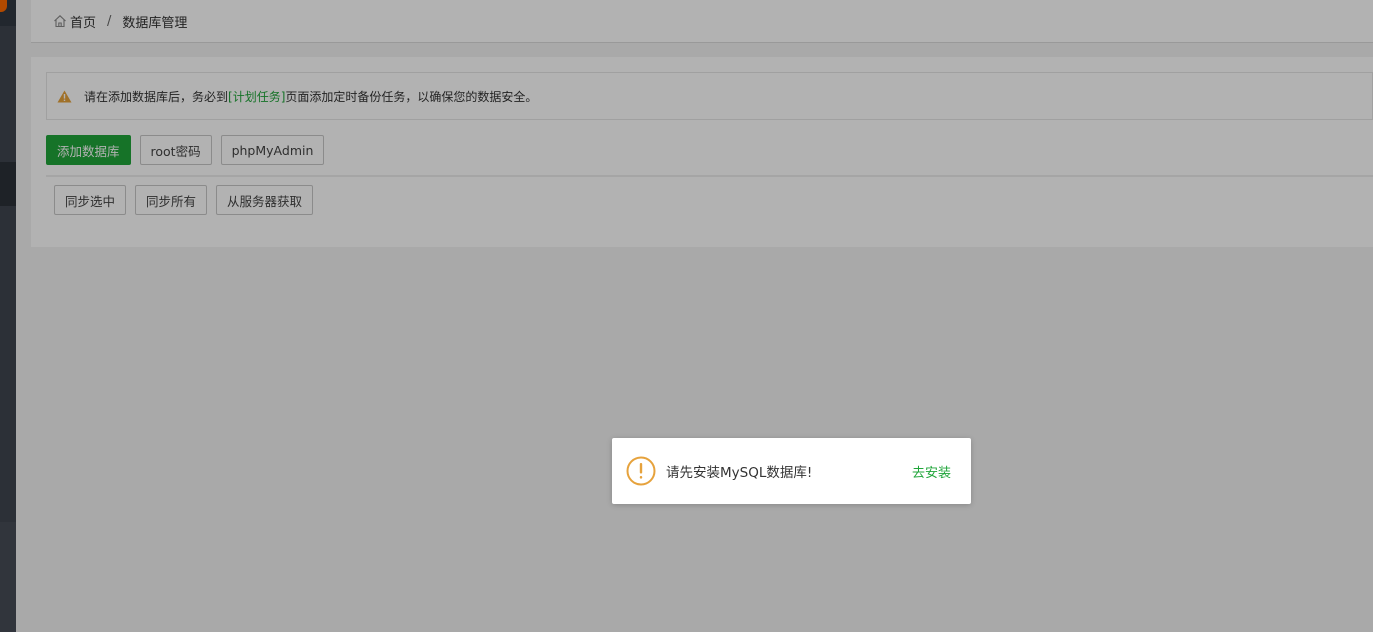 This screenshot has width=1373, height=632. What do you see at coordinates (739, 473) in the screenshot?
I see `dialog-message: 请先安装MySQL数据库!` at bounding box center [739, 473].